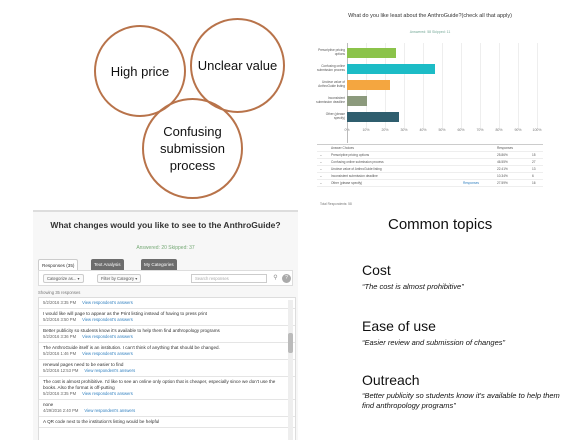  What do you see at coordinates (165, 248) in the screenshot?
I see `answered-skipped: Answered: 20 Skipped: 37` at bounding box center [165, 248].